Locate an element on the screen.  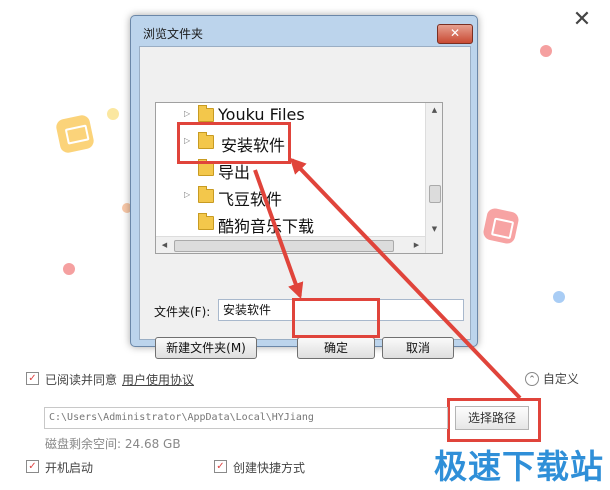
startup-checkbox: ✓ is located at coordinates (32, 466).